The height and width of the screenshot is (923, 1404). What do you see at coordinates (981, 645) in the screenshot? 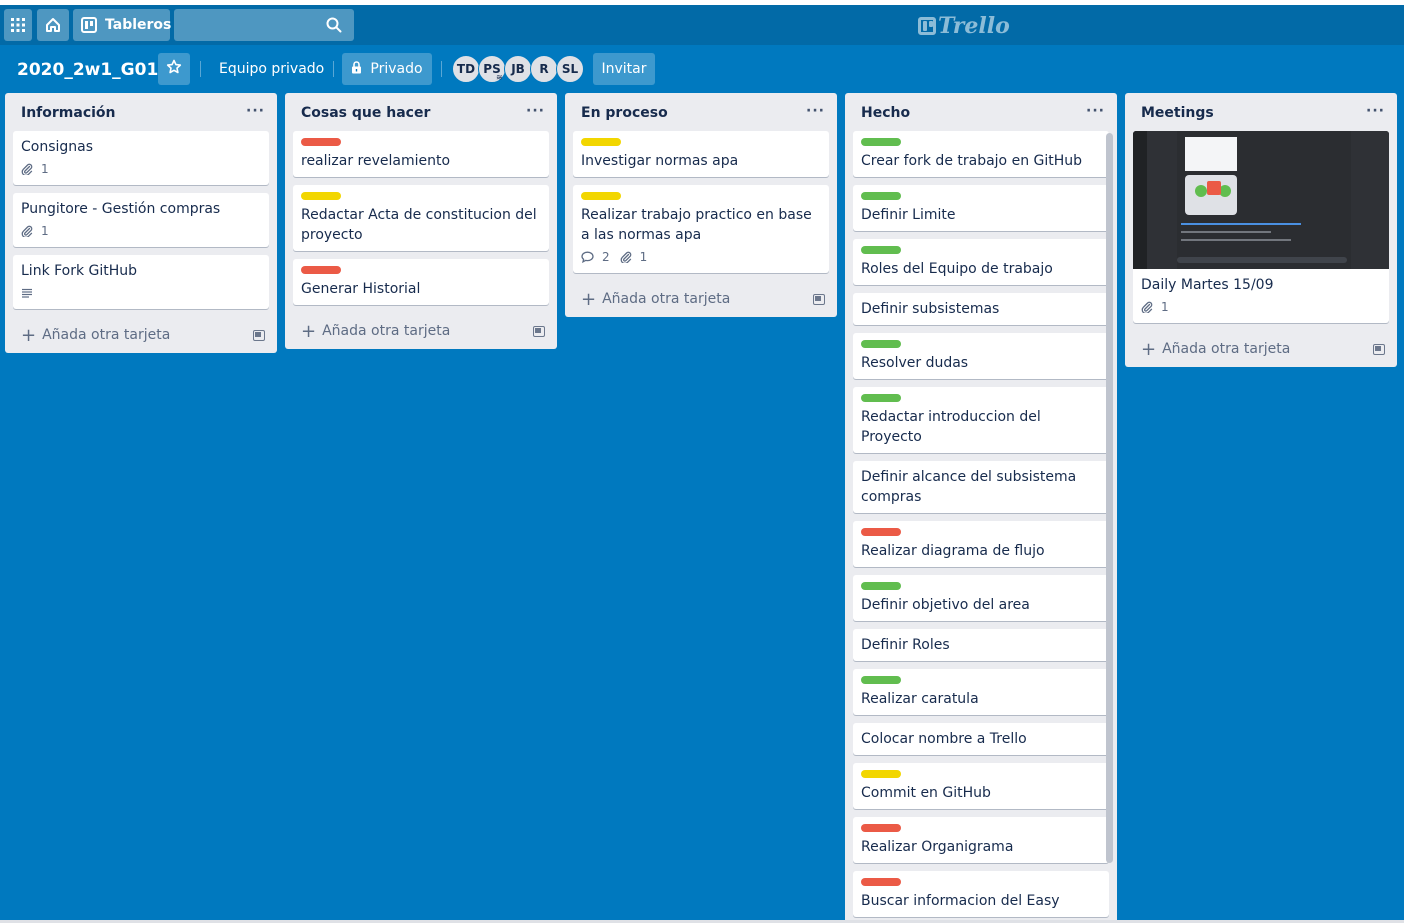
I see `card: Definir Roles` at bounding box center [981, 645].